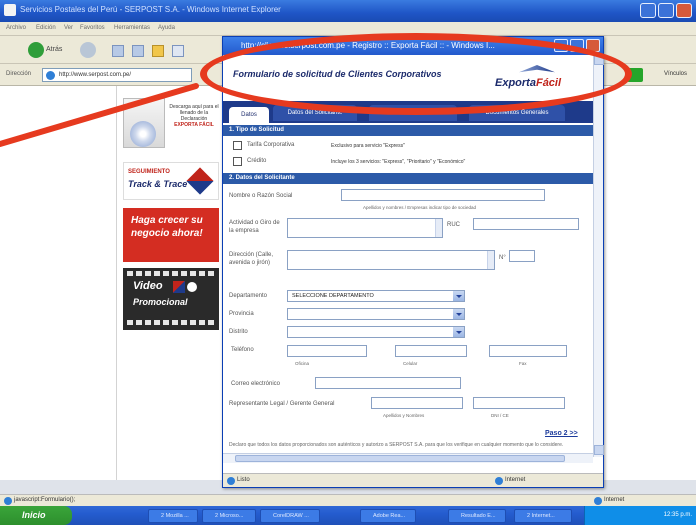 The image size is (696, 525). What do you see at coordinates (348, 500) in the screenshot?
I see `browser-statusbar: javascript:Formulario(); Internet` at bounding box center [348, 500].